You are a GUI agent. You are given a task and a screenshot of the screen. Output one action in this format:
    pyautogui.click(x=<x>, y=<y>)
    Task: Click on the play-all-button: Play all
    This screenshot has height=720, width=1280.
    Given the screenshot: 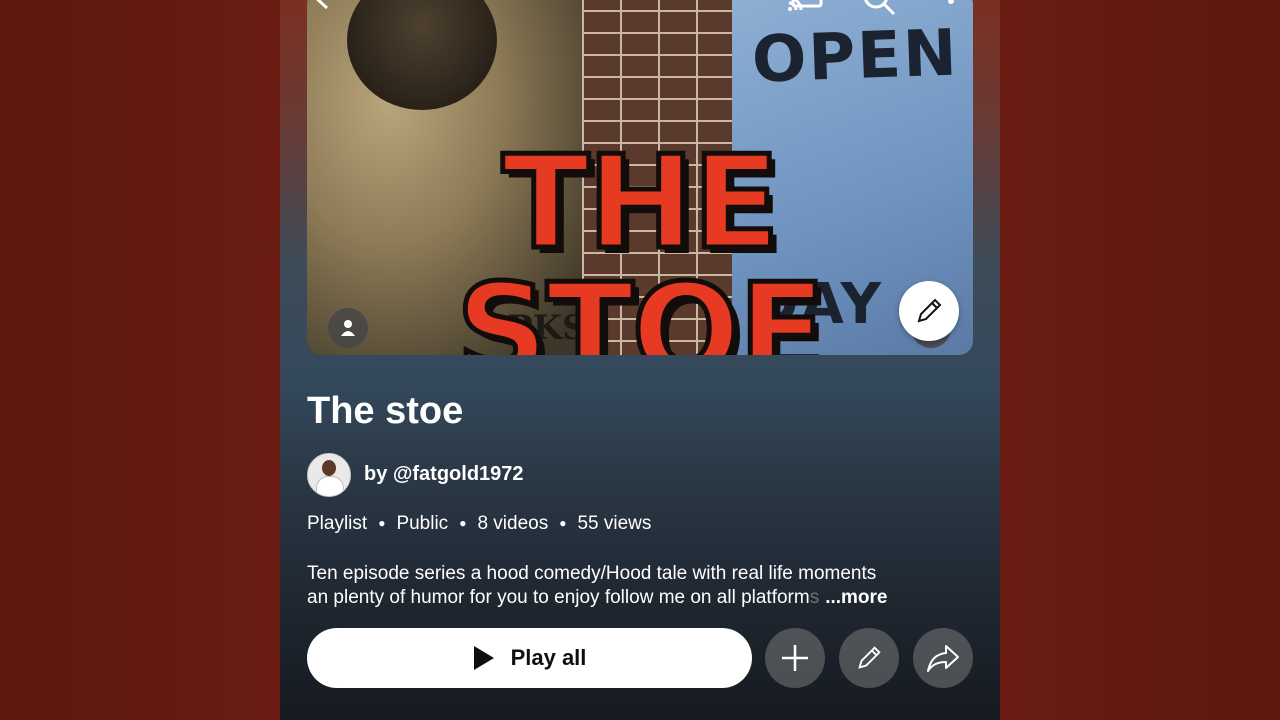 What is the action you would take?
    pyautogui.click(x=529, y=658)
    